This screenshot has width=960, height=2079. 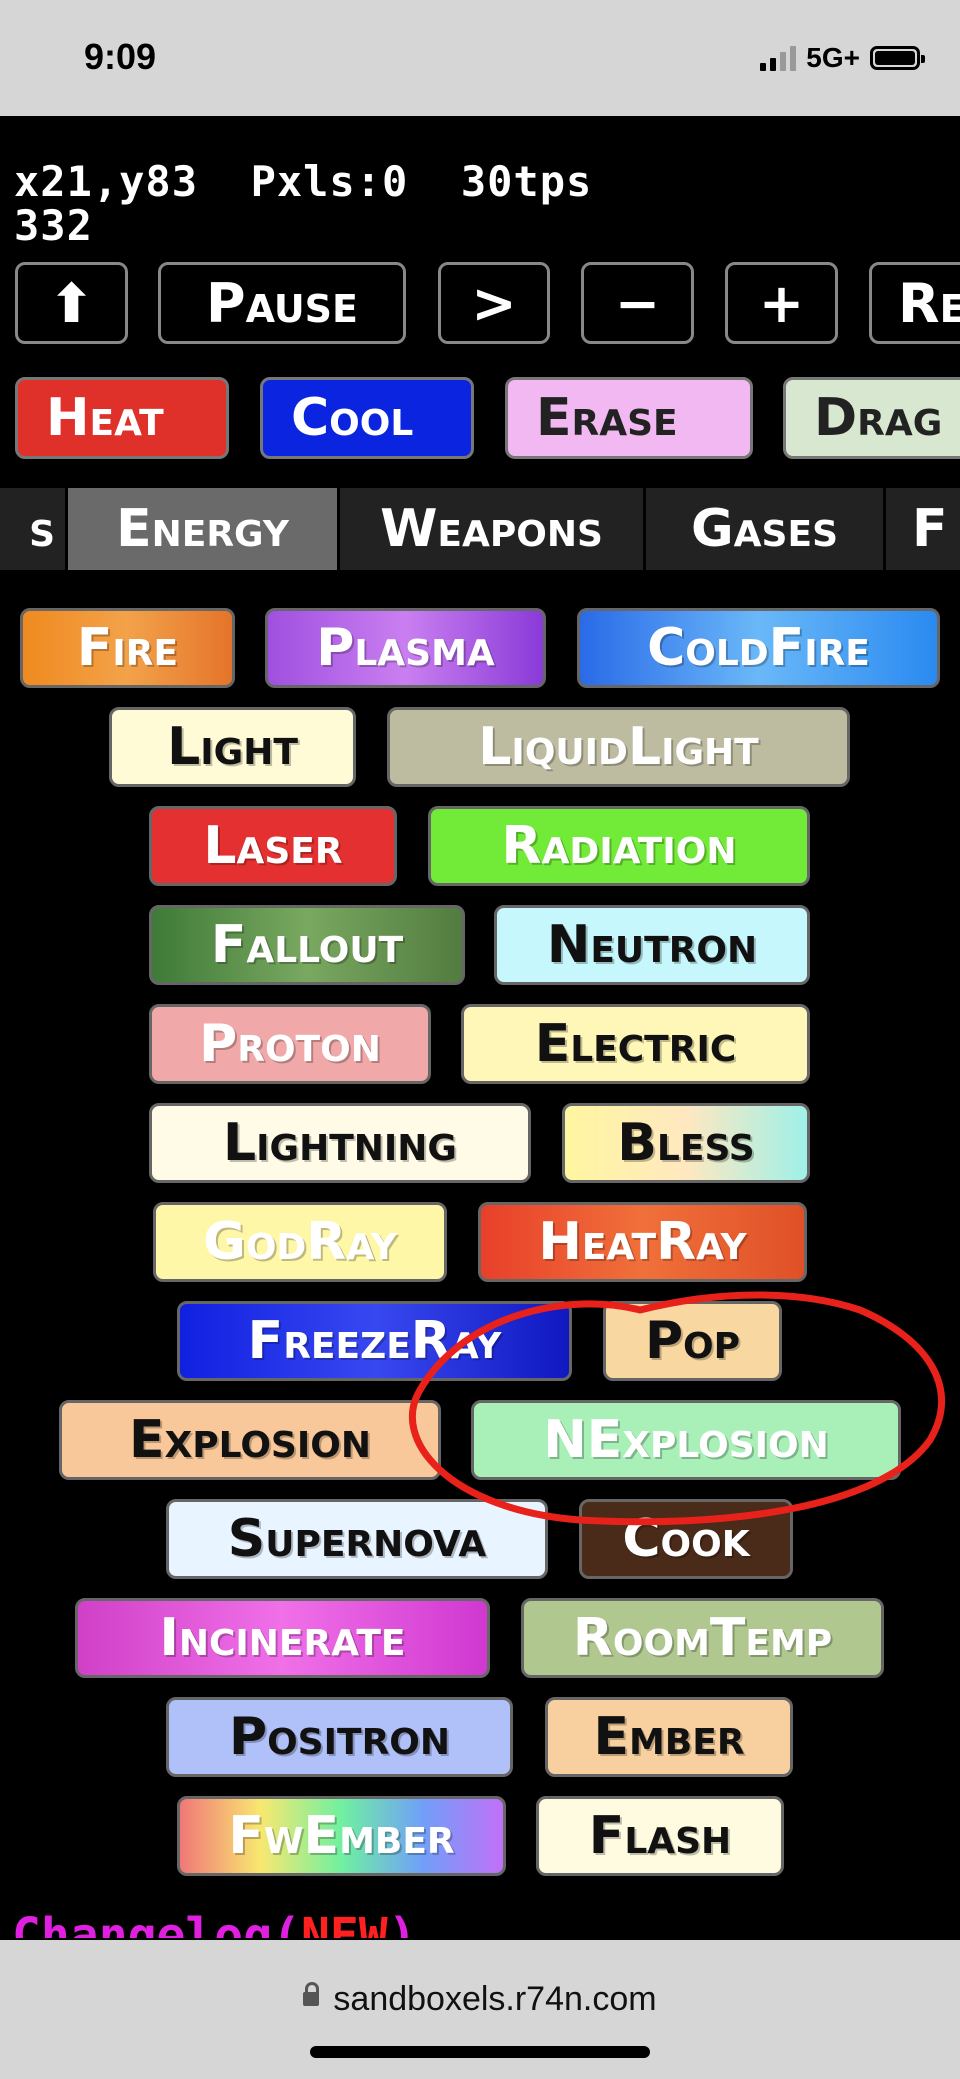 I want to click on element-neutron-button: Neutron, so click(x=652, y=945).